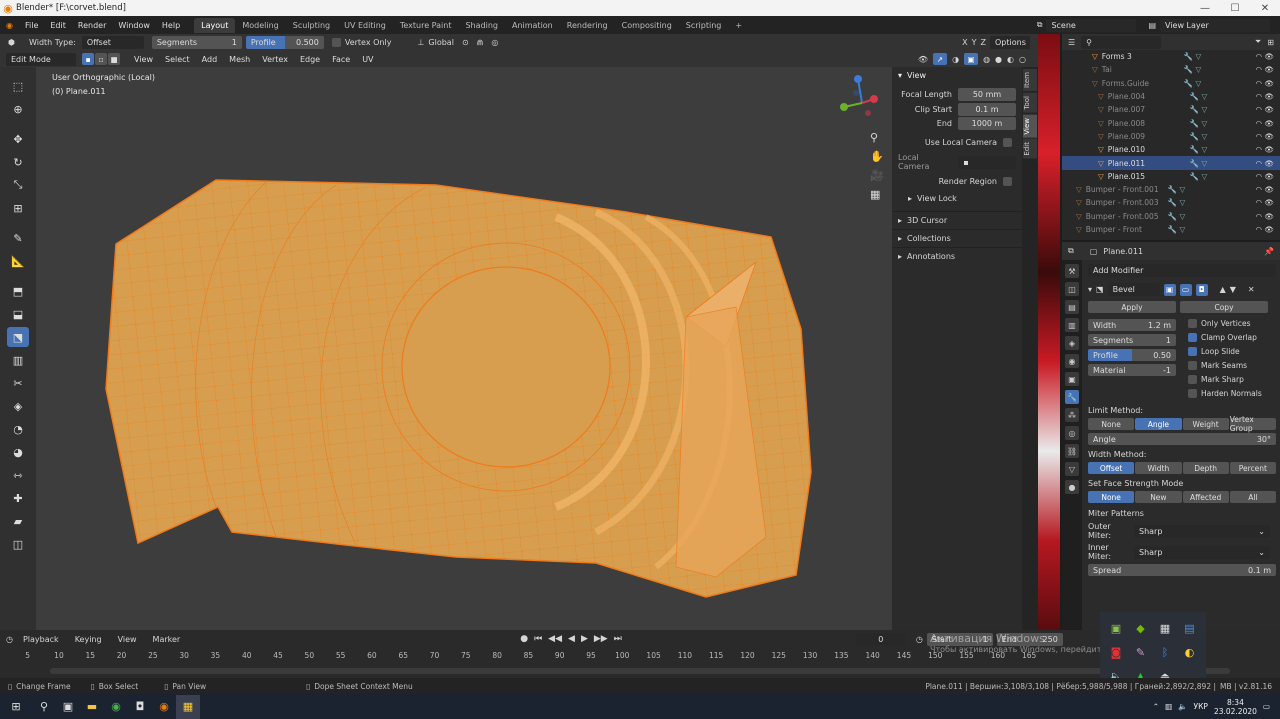 Image resolution: width=1280 pixels, height=719 pixels. I want to click on loop-cut-icon: ▥, so click(18, 360).